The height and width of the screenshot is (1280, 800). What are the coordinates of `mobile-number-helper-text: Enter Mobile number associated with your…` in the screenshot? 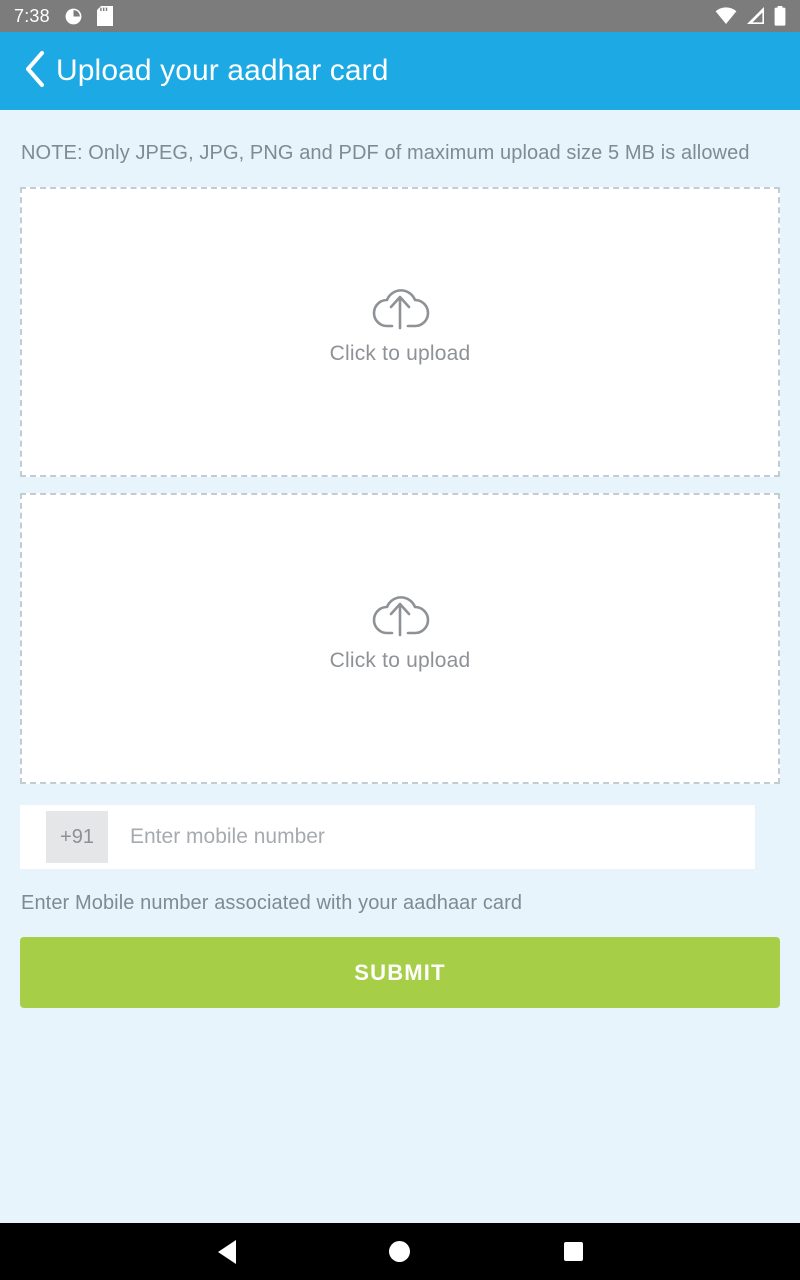 It's located at (272, 903).